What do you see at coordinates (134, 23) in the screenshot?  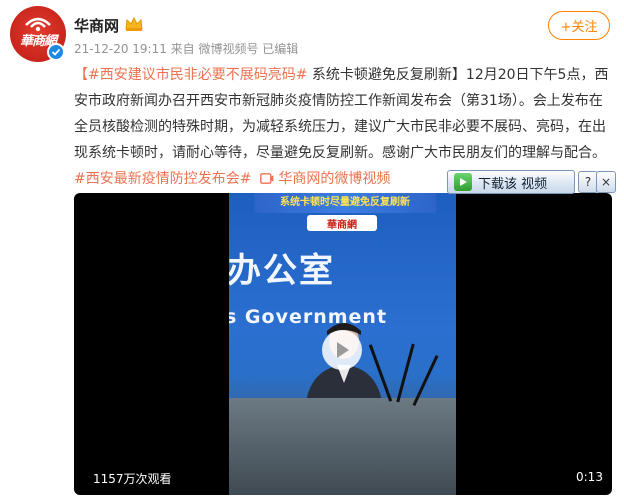 I see `crown-icon` at bounding box center [134, 23].